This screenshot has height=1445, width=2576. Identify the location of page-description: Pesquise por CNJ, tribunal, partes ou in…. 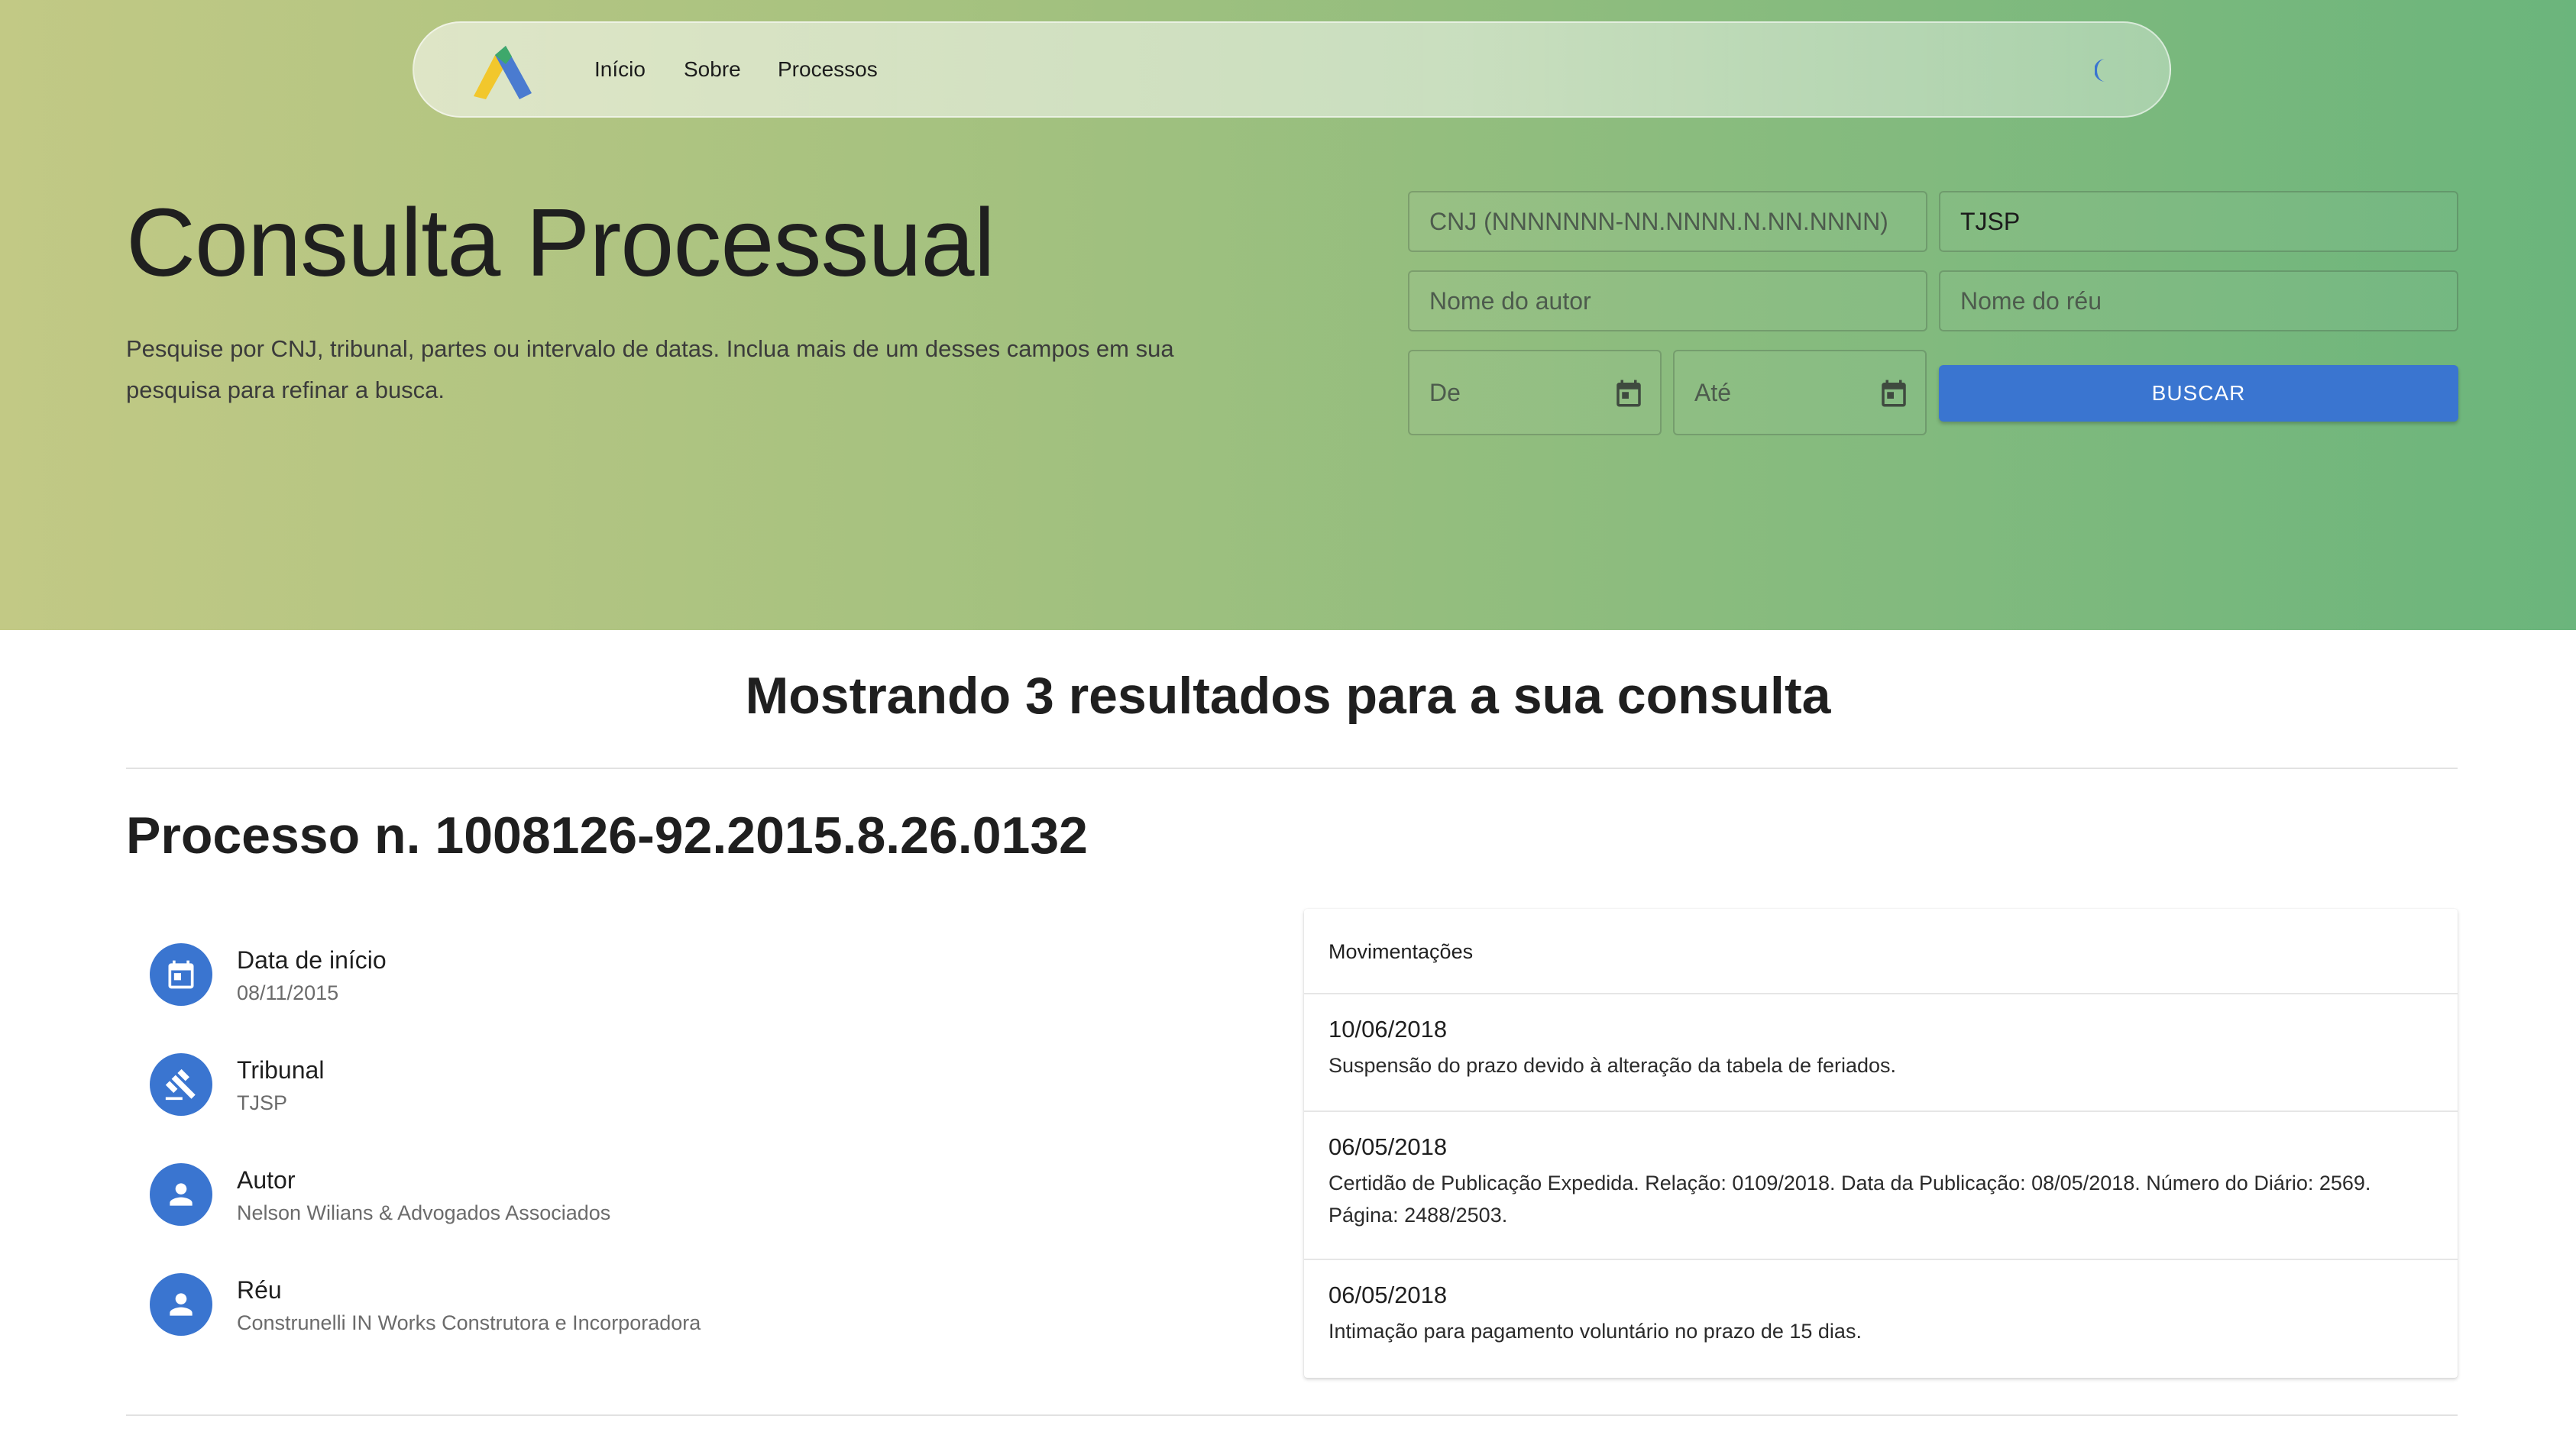
(650, 369).